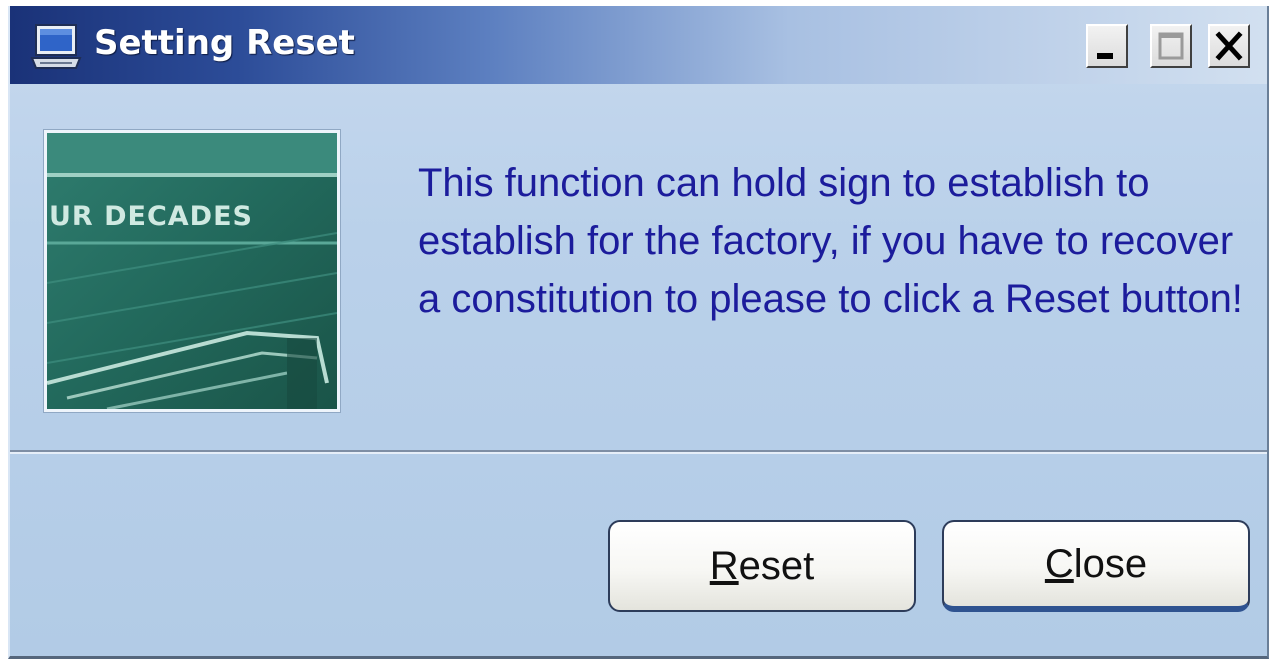  I want to click on minimize-button, so click(1107, 46).